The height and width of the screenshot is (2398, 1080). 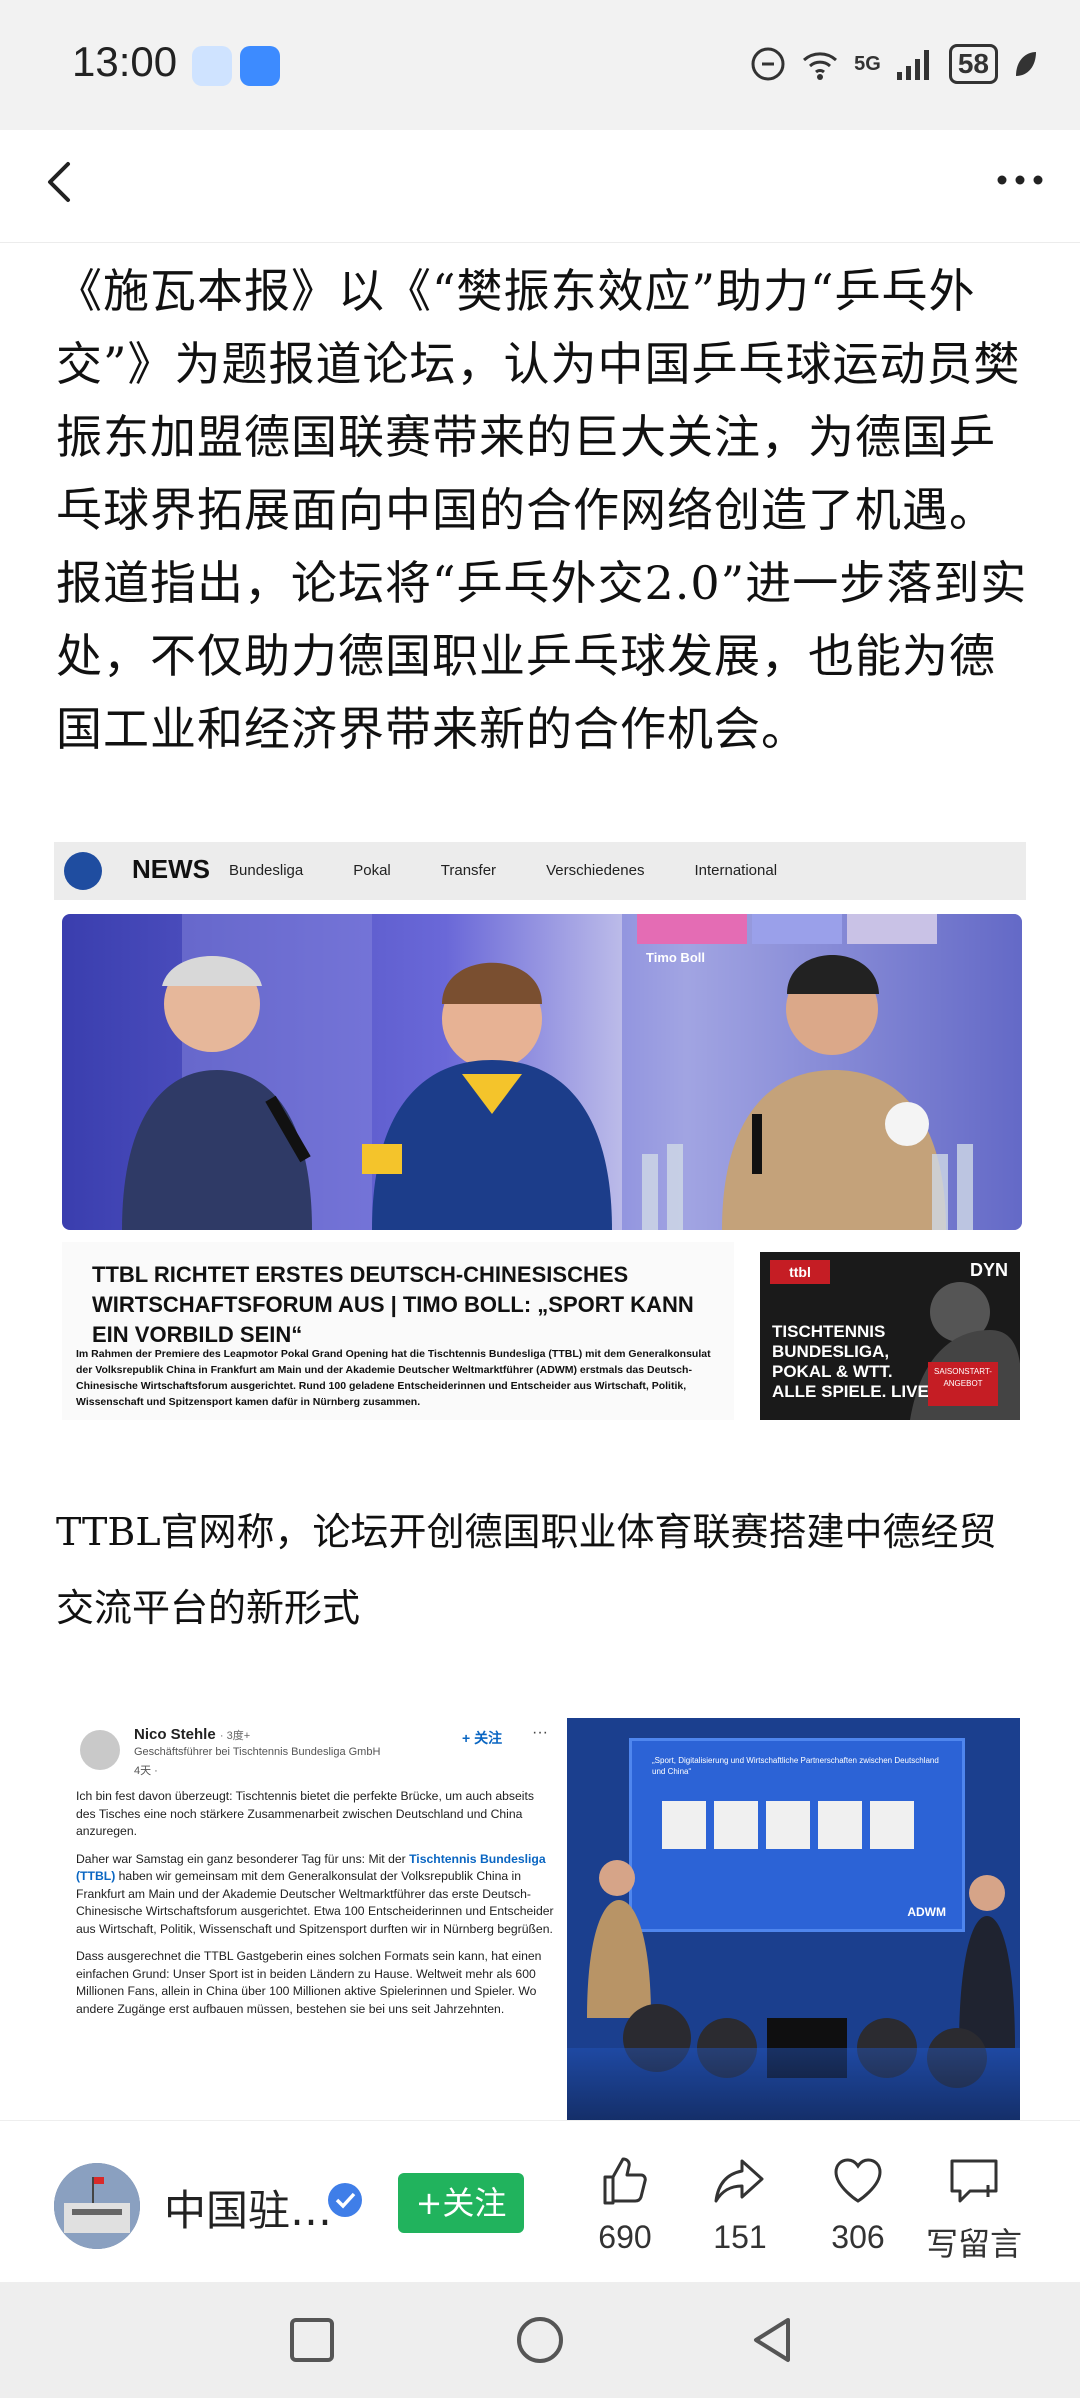 I want to click on signal-icon, so click(x=912, y=65).